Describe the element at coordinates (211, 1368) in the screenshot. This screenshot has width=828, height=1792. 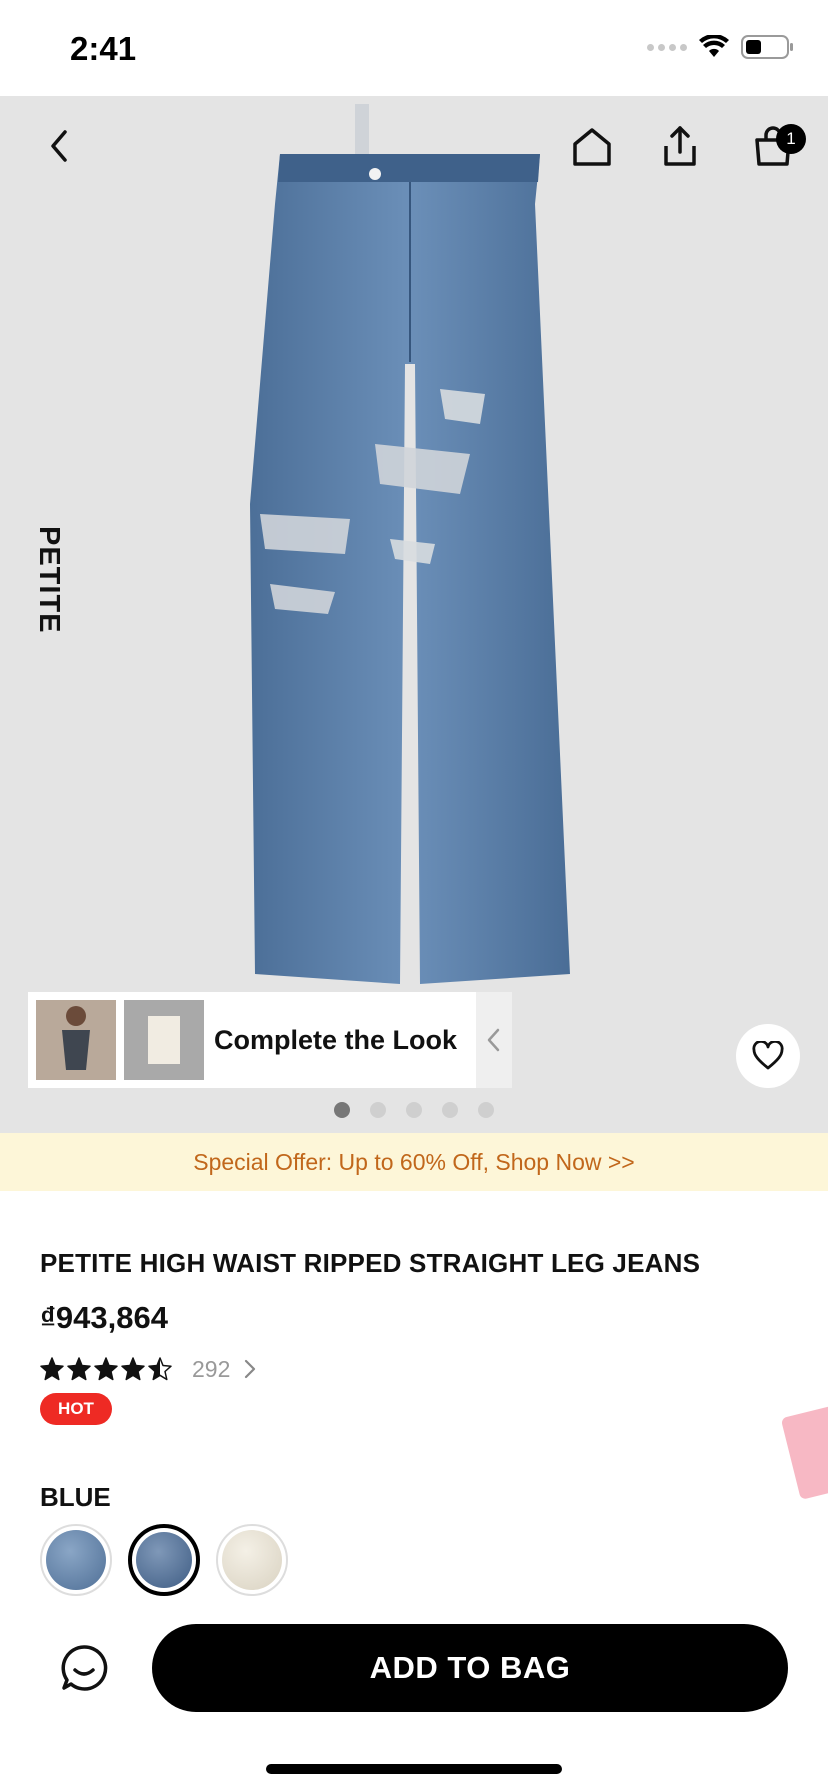
I see `review-count: 292` at that location.